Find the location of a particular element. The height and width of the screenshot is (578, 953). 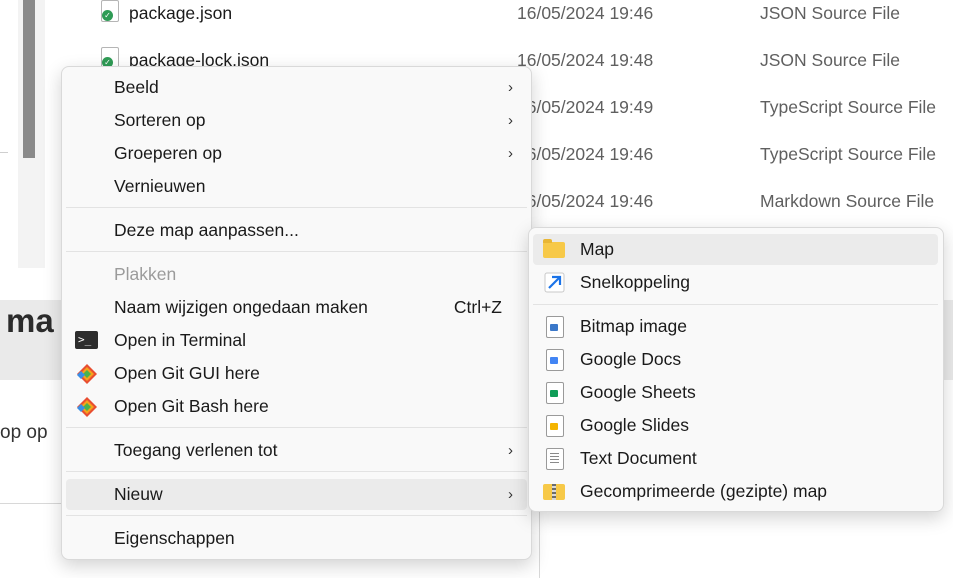

submenu-item-zip-folder: Gecomprimeerde (gezipte) map is located at coordinates (735, 491).